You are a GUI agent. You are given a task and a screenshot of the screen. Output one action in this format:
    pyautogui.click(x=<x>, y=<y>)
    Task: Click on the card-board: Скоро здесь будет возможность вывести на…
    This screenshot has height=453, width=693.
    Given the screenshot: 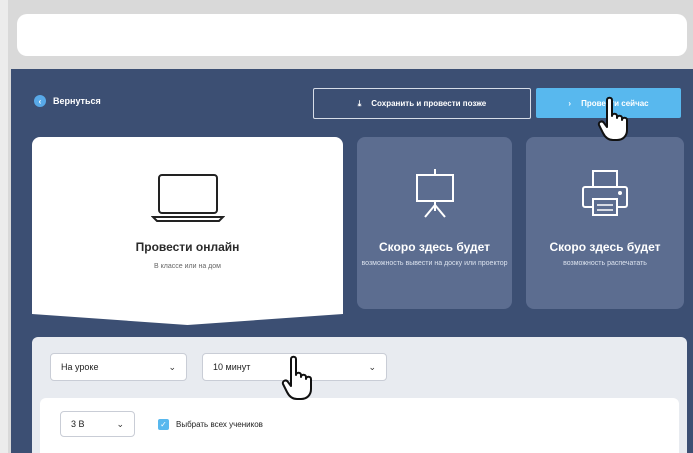 What is the action you would take?
    pyautogui.click(x=434, y=223)
    